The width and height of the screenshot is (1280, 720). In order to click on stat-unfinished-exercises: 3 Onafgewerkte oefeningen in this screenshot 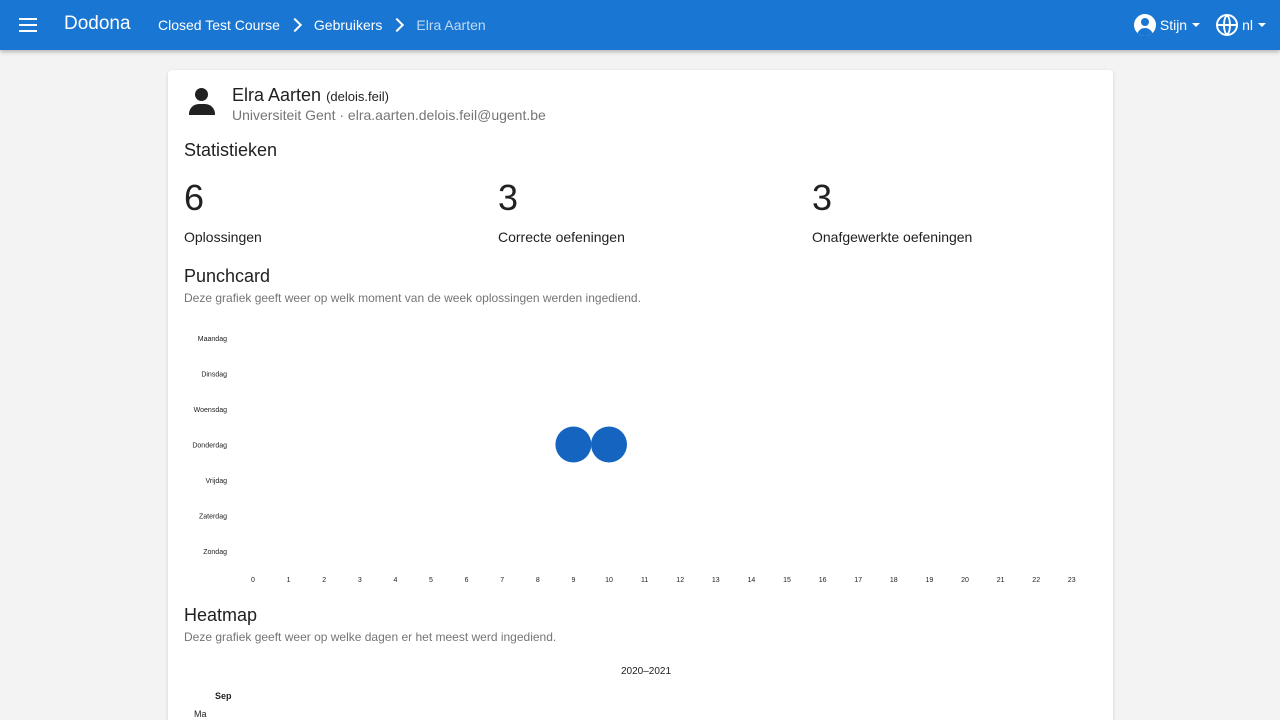, I will do `click(962, 211)`.